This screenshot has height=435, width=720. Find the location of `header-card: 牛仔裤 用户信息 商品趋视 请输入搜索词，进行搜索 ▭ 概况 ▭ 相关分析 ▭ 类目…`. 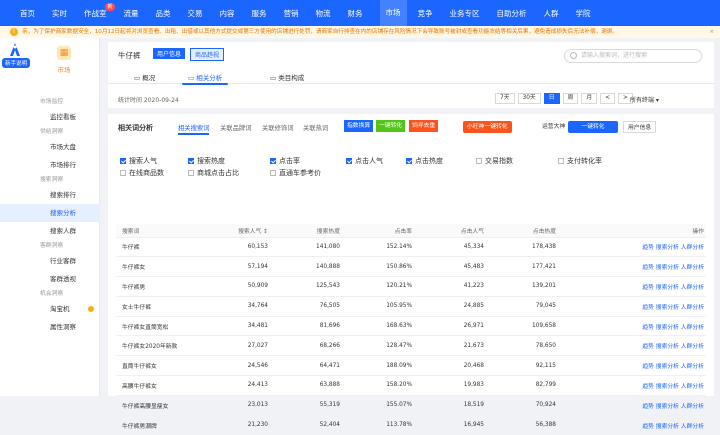

header-card: 牛仔裤 用户信息 商品趋视 请输入搜索词，进行搜索 ▭ 概况 ▭ 相关分析 ▭ 类目… is located at coordinates (411, 75).